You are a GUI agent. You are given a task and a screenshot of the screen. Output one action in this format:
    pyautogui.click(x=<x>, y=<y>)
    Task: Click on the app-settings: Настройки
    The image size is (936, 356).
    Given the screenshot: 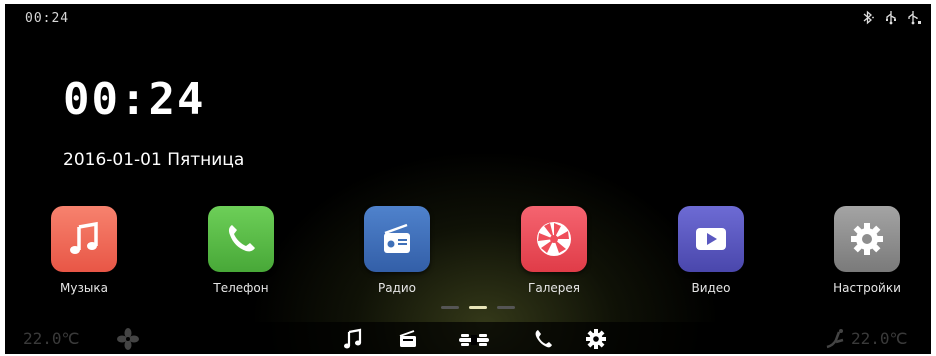 What is the action you would take?
    pyautogui.click(x=867, y=250)
    